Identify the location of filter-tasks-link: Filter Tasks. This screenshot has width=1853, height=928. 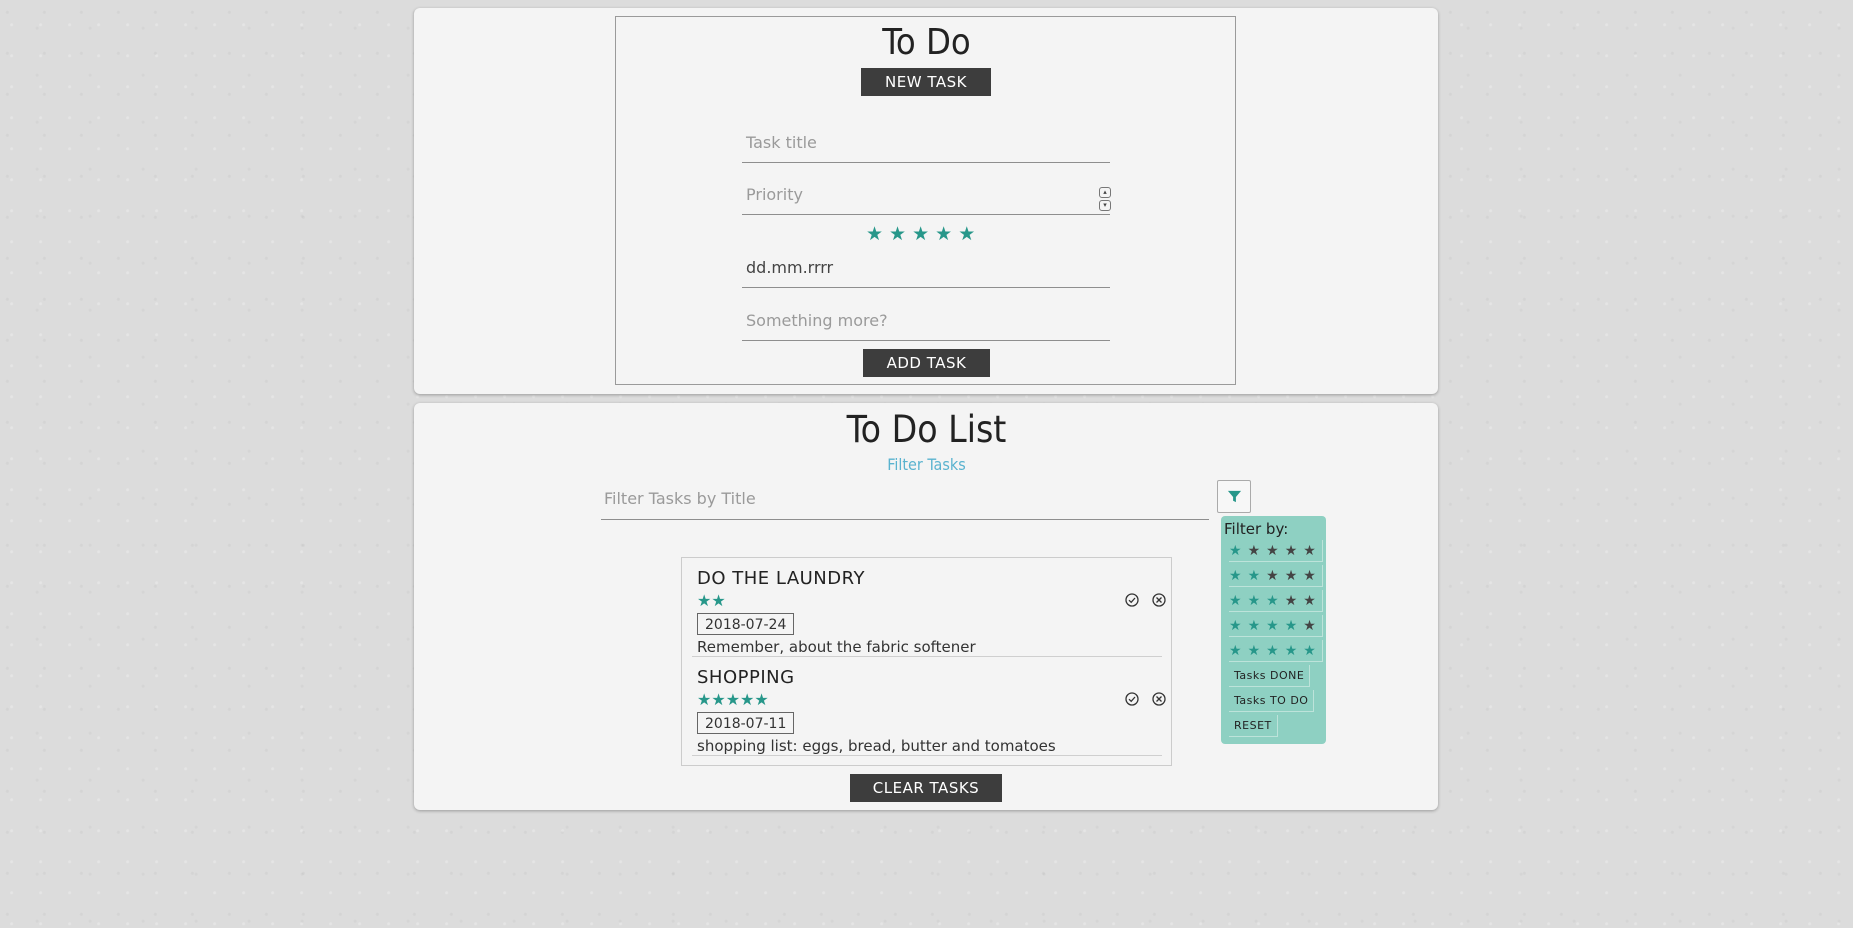
(926, 464).